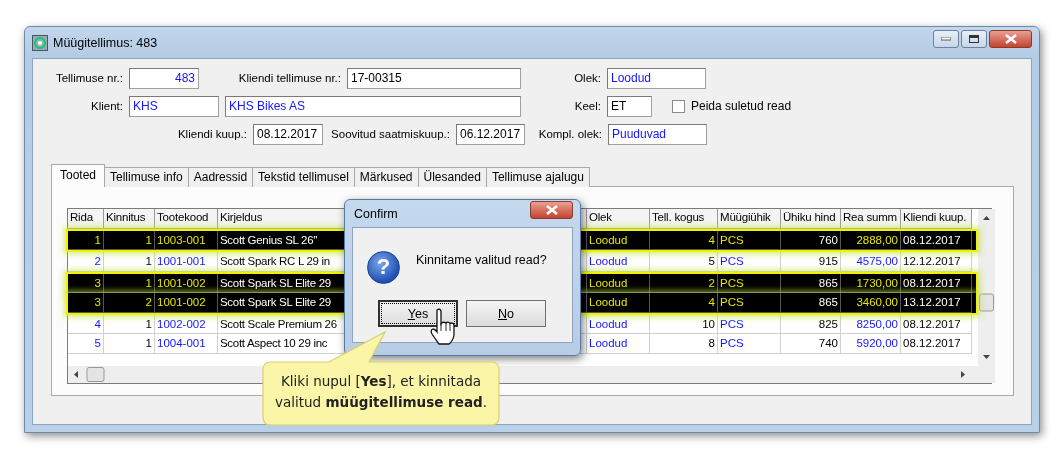 This screenshot has height=457, width=1063. I want to click on column-header: Ühiku hind, so click(811, 219).